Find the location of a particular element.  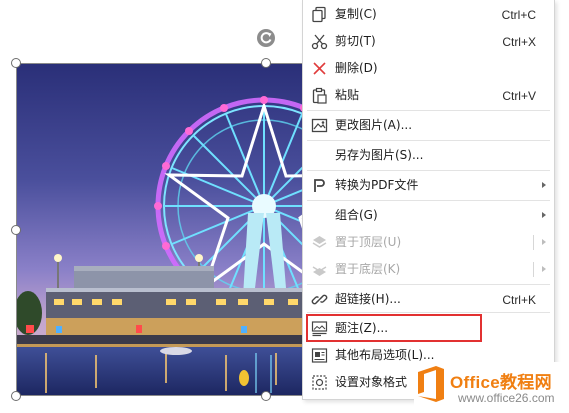

menu-item-label: 粘贴 is located at coordinates (347, 95).